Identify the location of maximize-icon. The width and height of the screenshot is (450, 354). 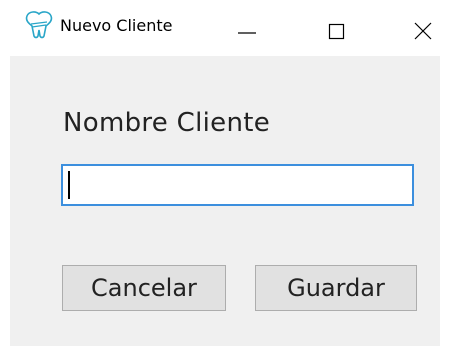
(337, 28).